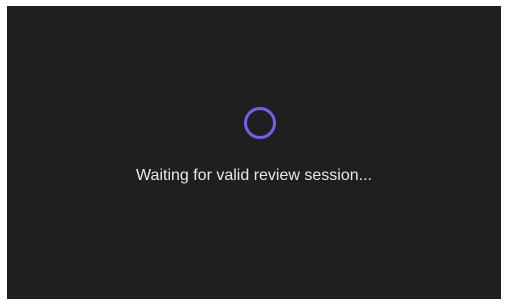 The height and width of the screenshot is (305, 508). I want to click on loading-spinner-icon, so click(260, 123).